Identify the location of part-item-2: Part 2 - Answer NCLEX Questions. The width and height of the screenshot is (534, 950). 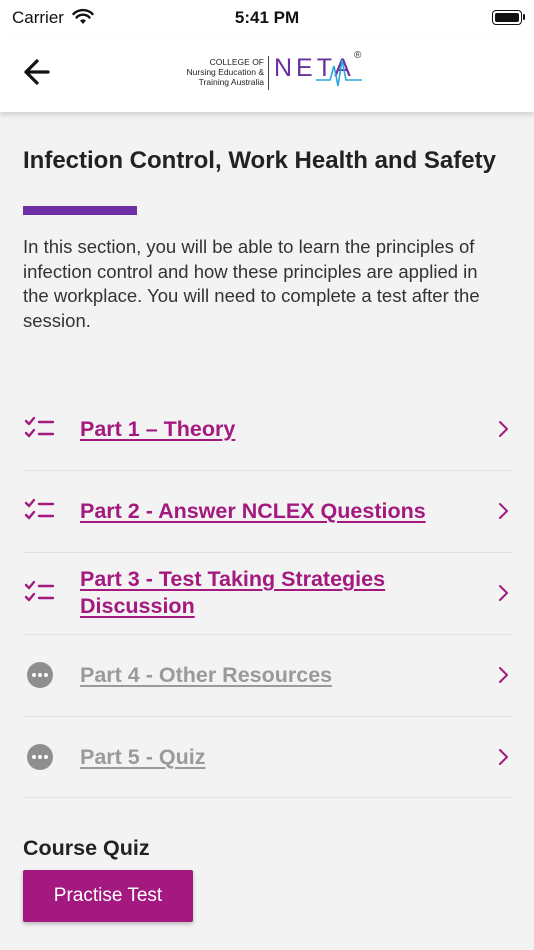
(267, 511).